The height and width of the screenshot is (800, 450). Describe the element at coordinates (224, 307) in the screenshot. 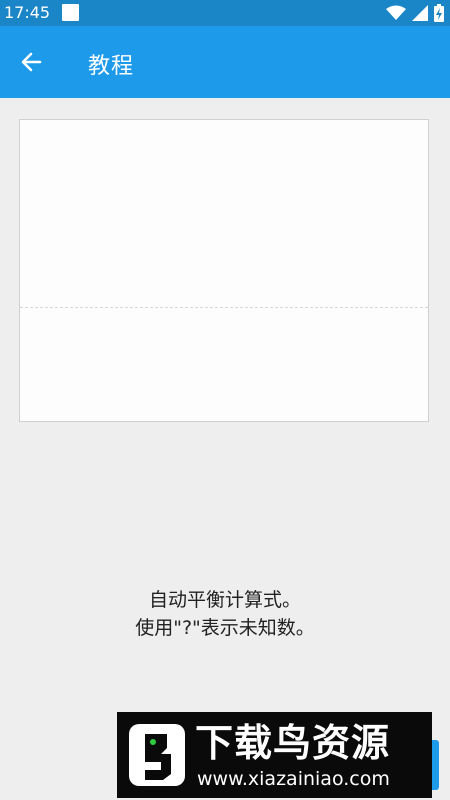

I see `canvas-divider` at that location.